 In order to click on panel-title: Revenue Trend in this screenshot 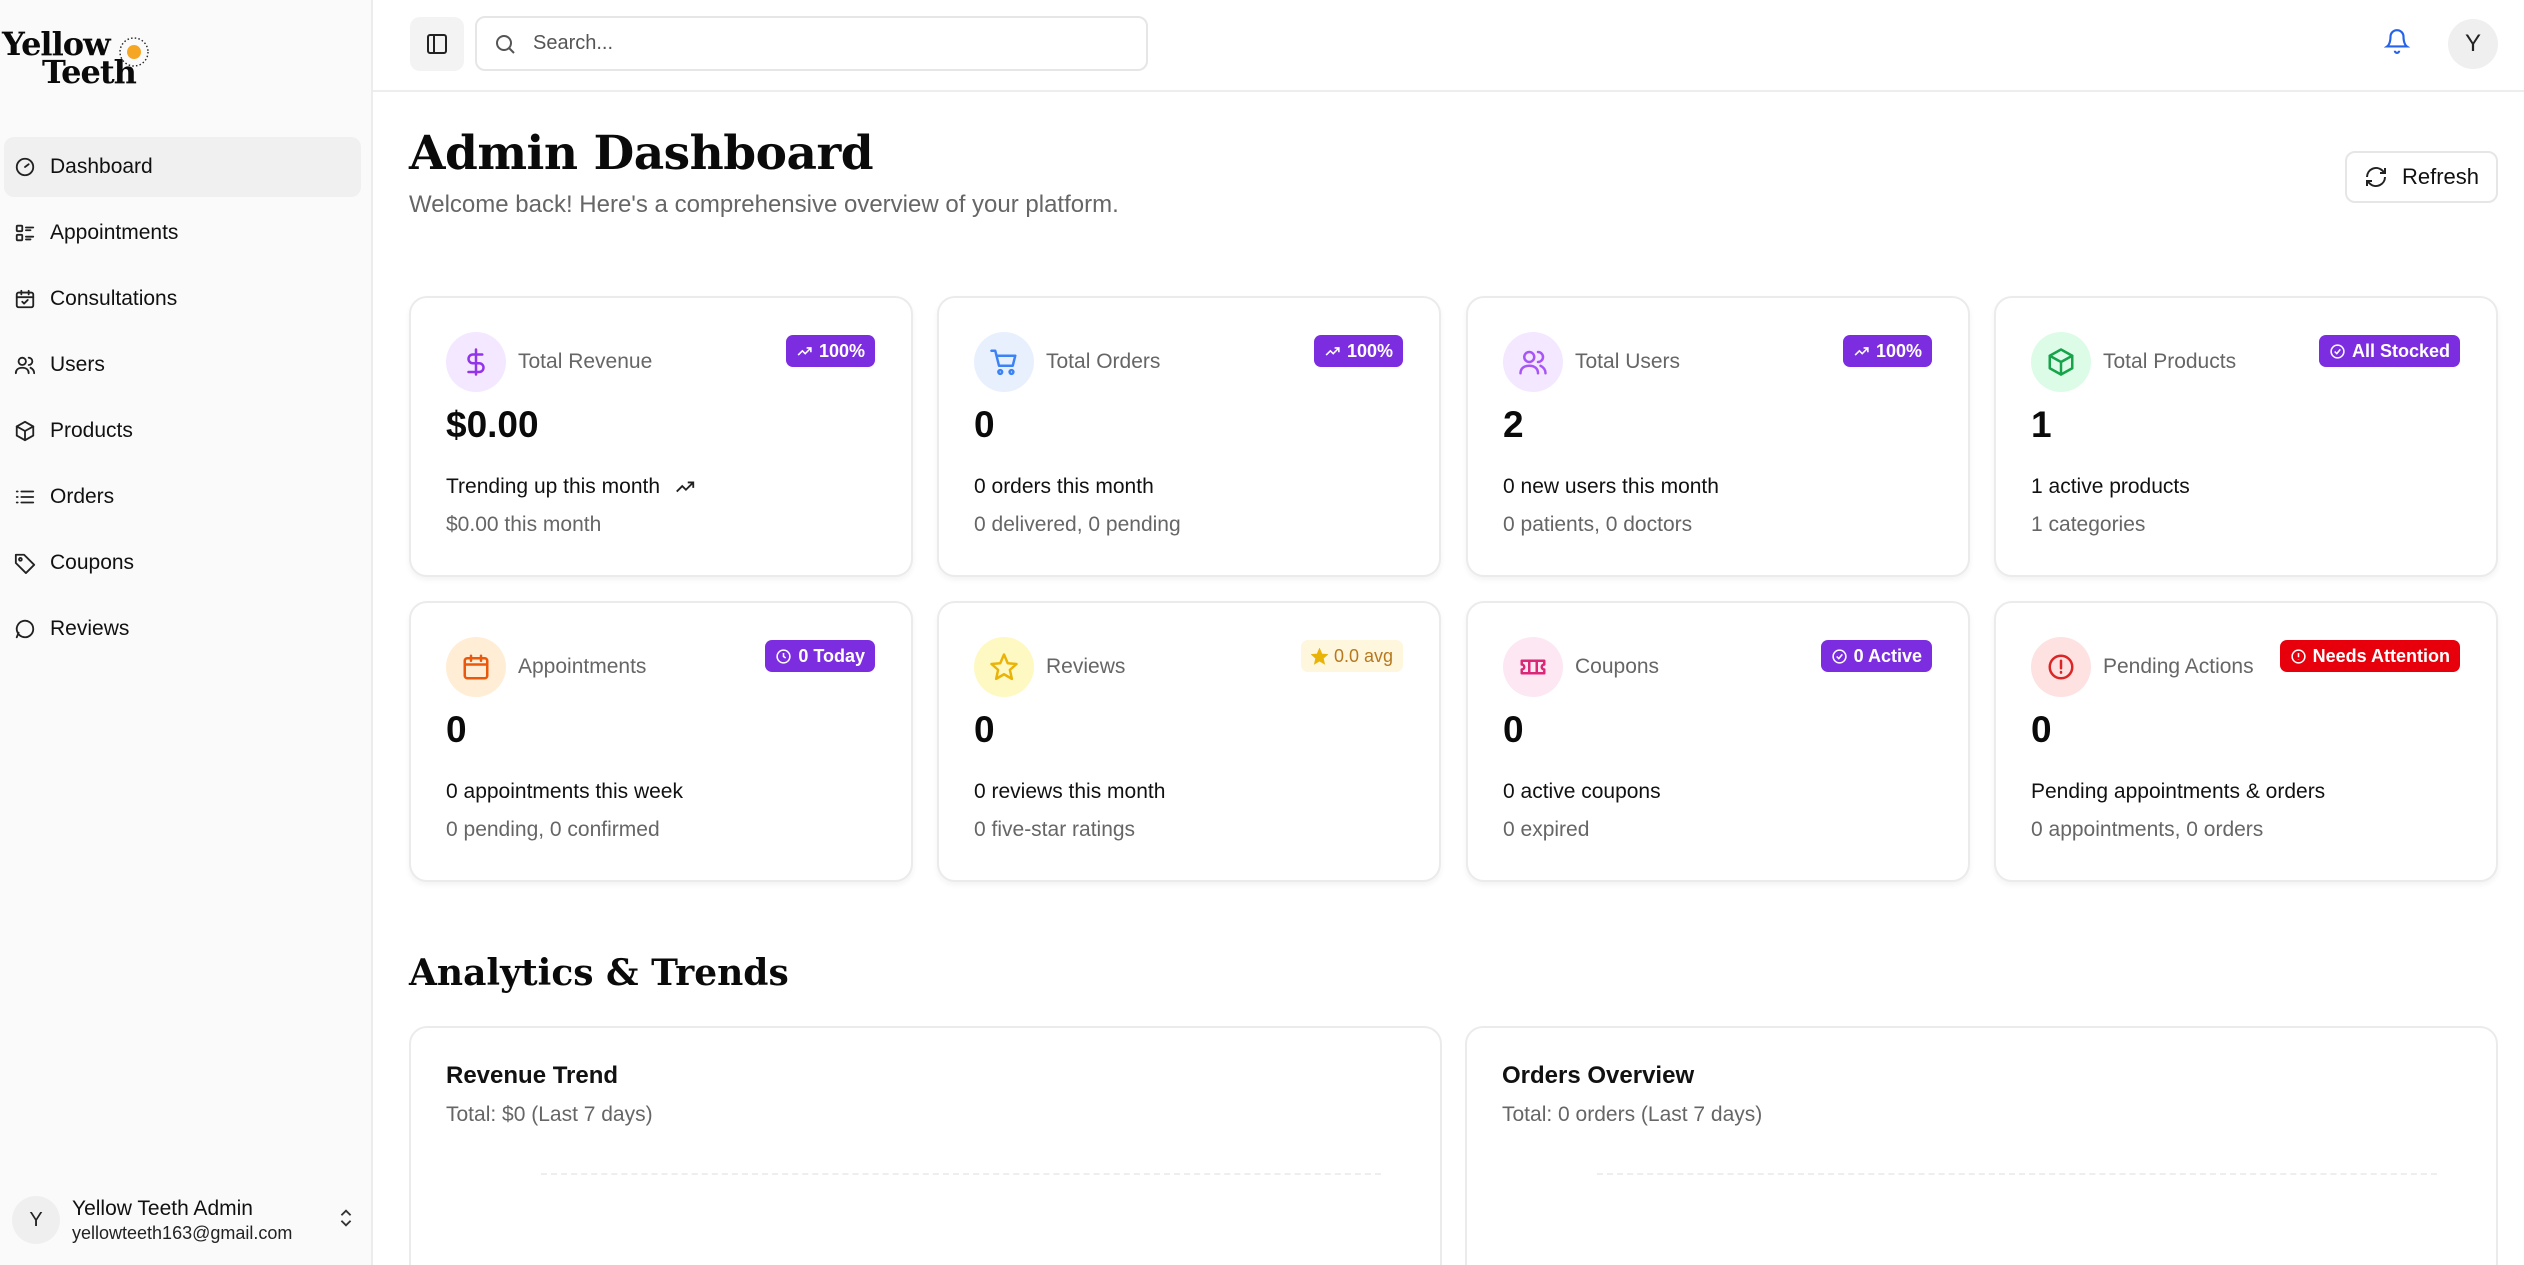, I will do `click(532, 1075)`.